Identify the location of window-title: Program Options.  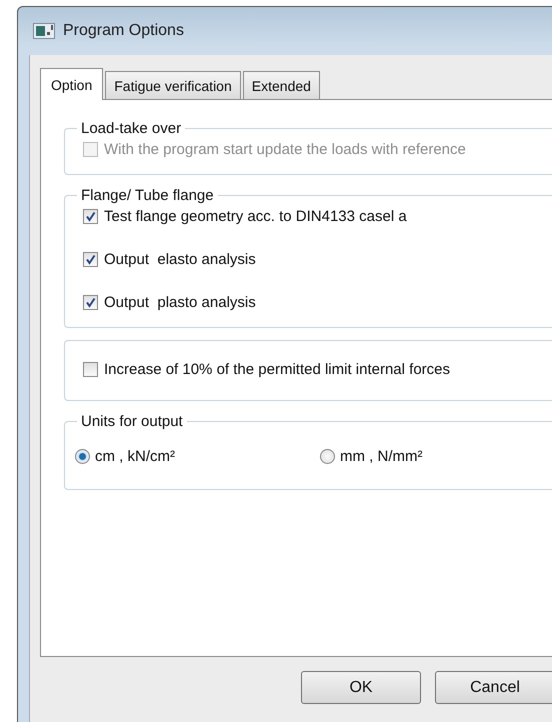
(123, 31).